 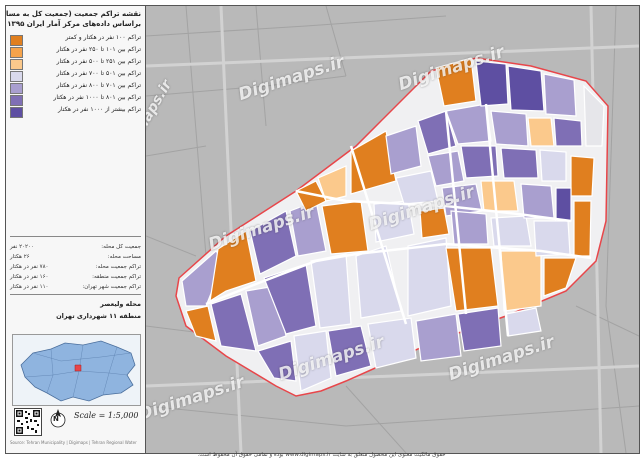 What do you see at coordinates (75, 248) in the screenshot?
I see `stat-row: جمعیت کل محله: ۲۰۲۰۰ نفر` at bounding box center [75, 248].